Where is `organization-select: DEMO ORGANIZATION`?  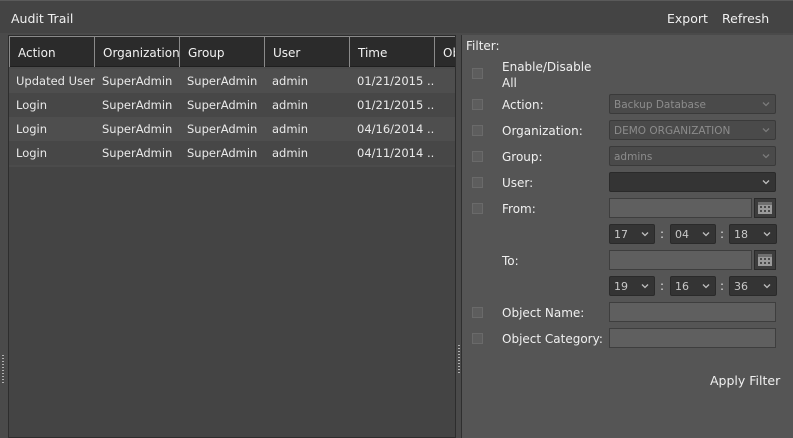 organization-select: DEMO ORGANIZATION is located at coordinates (692, 130).